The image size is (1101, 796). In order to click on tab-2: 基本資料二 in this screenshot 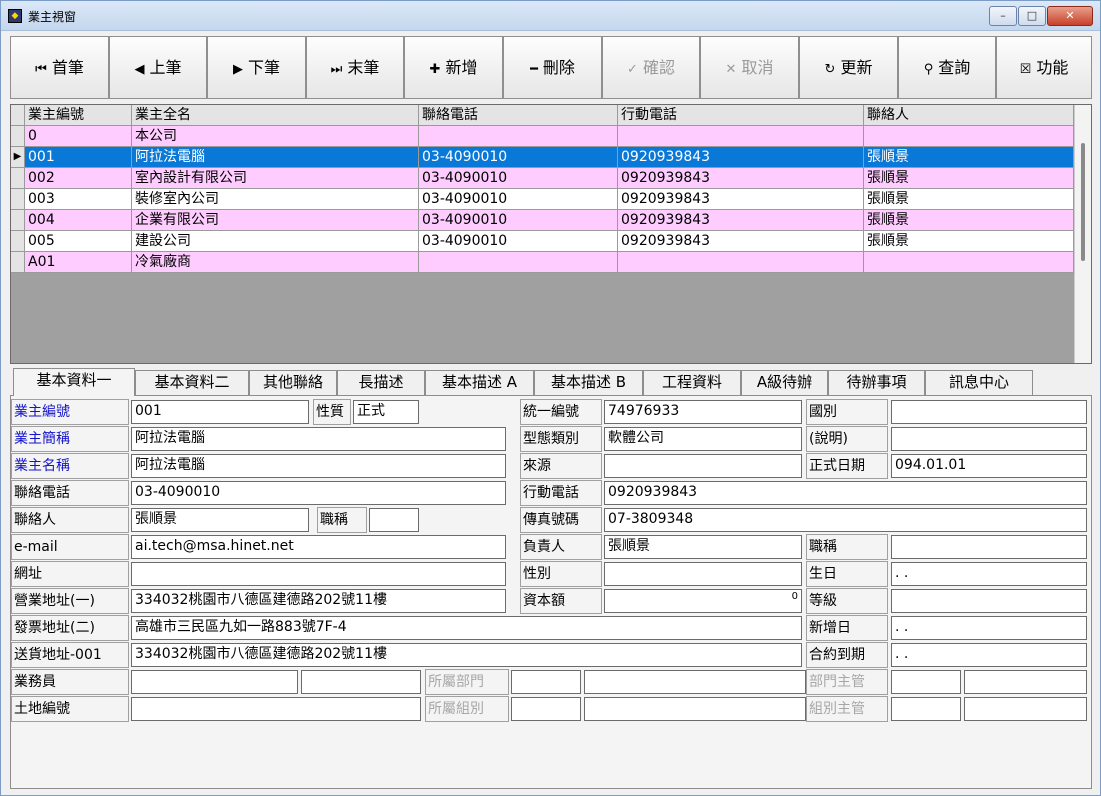, I will do `click(192, 382)`.